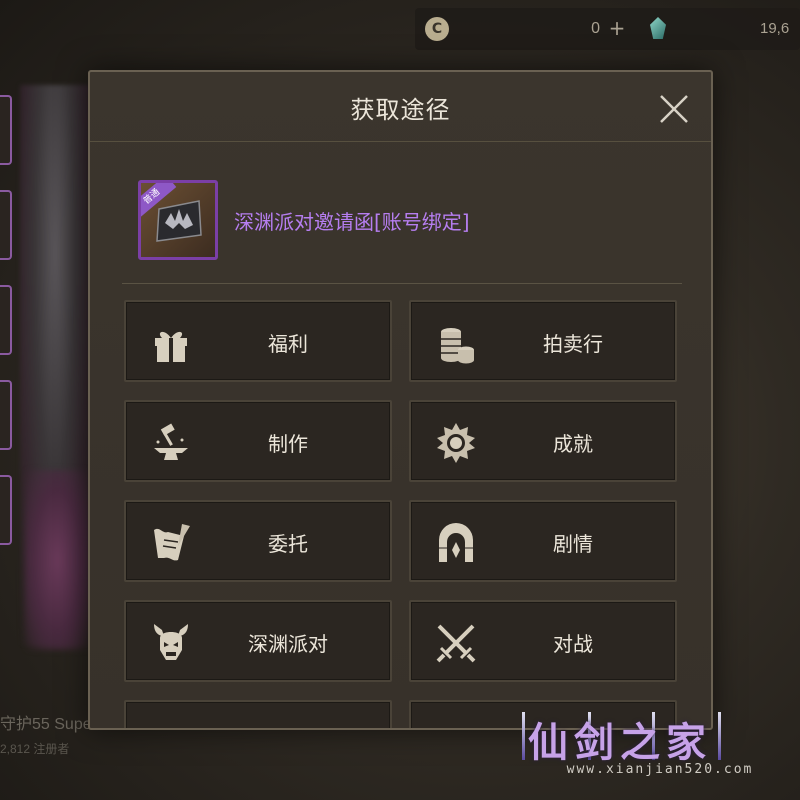  I want to click on source-label: 成就, so click(573, 444).